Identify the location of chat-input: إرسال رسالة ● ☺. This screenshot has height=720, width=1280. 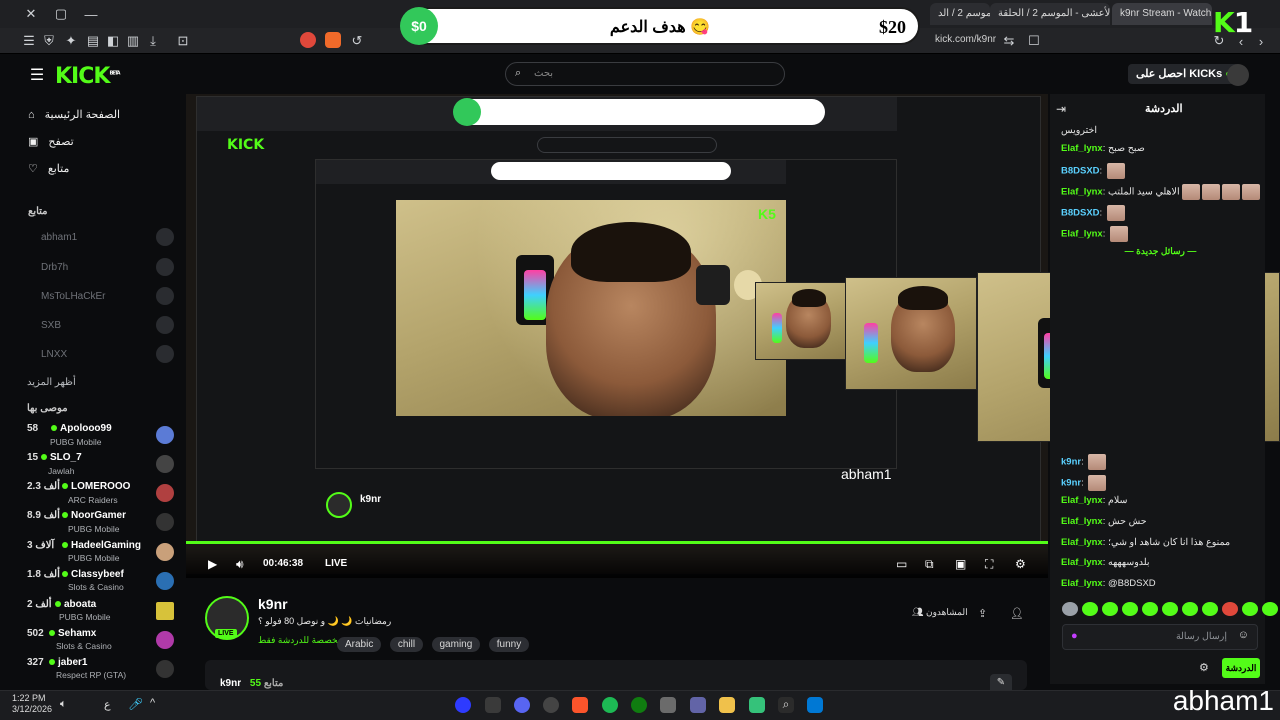
(1160, 637).